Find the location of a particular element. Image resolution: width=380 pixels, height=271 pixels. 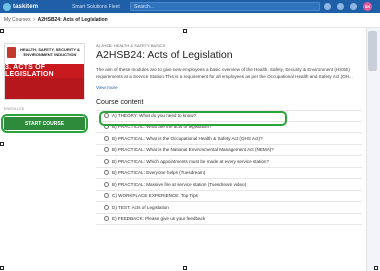

page-title: A2HSB24: Acts of Legislation is located at coordinates (164, 55).